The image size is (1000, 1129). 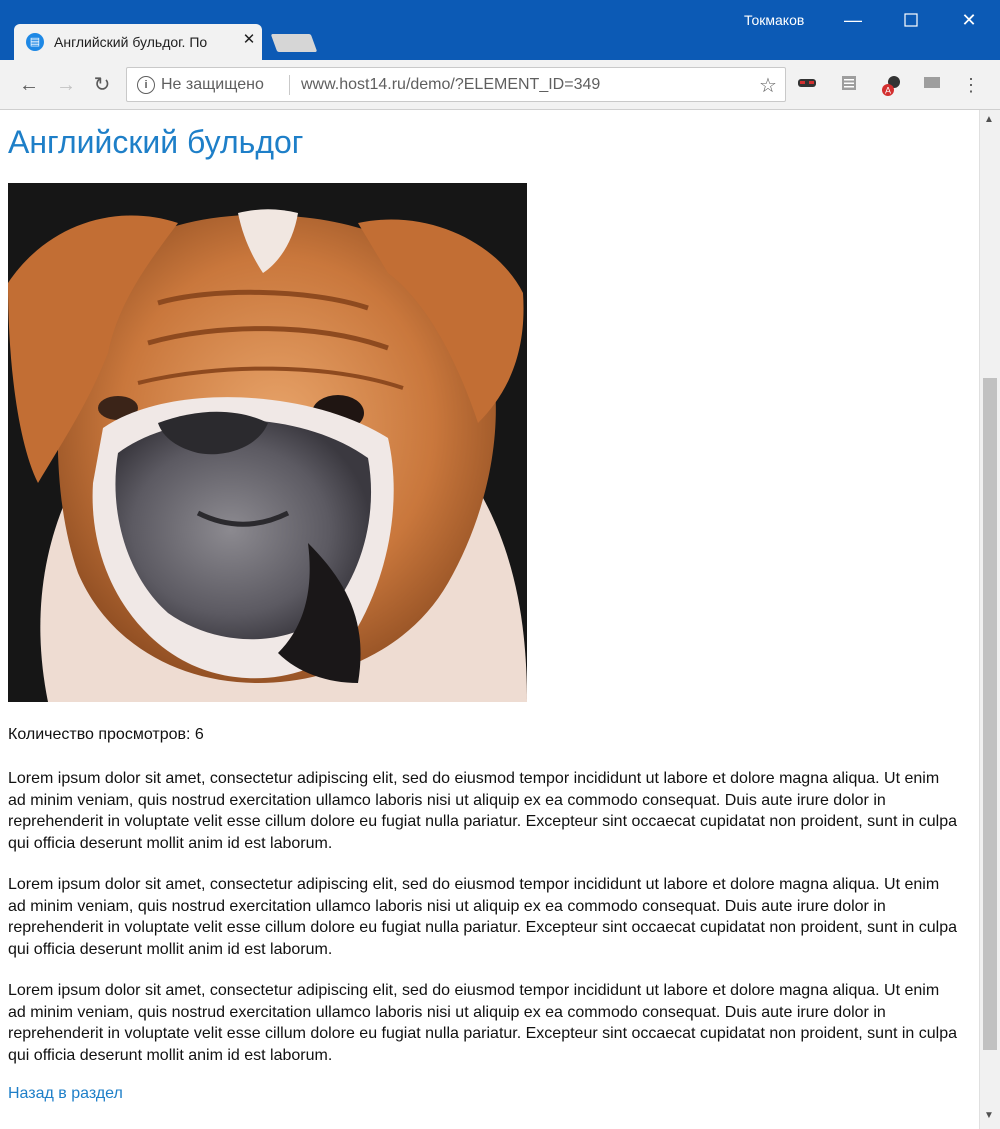 What do you see at coordinates (35, 42) in the screenshot?
I see `basket-icon: ▤` at bounding box center [35, 42].